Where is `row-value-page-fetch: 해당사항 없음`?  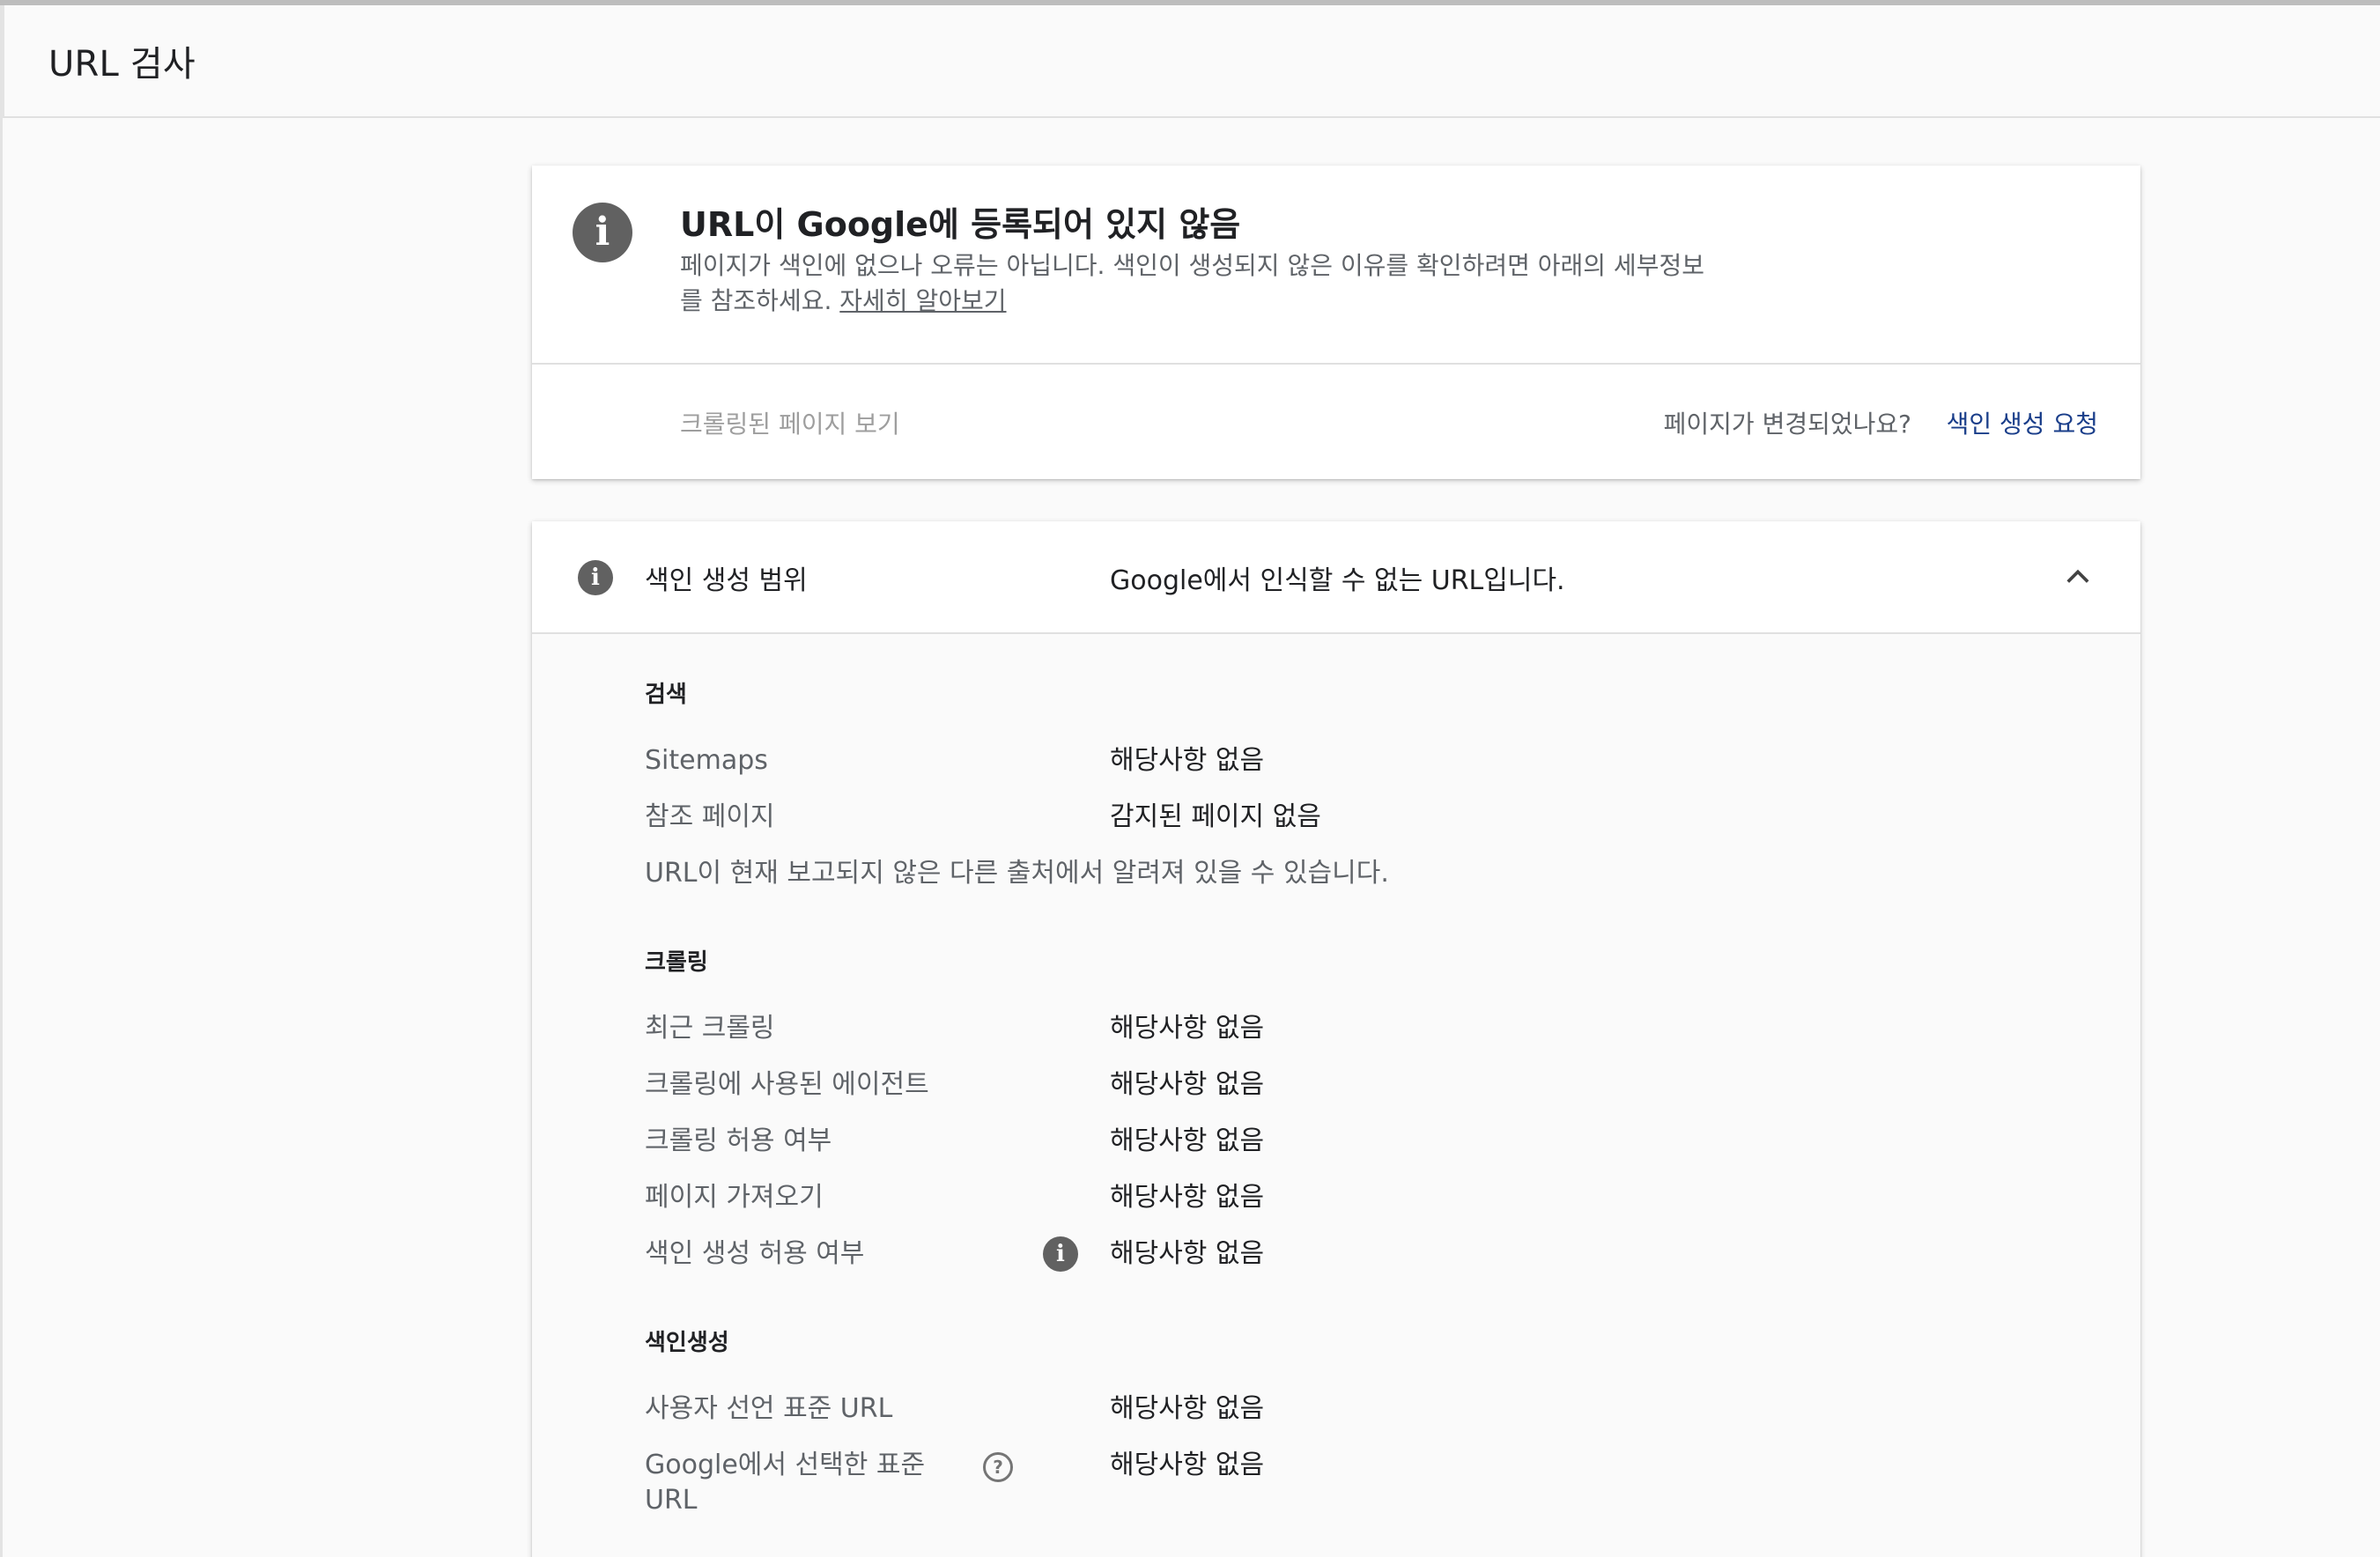 row-value-page-fetch: 해당사항 없음 is located at coordinates (1187, 1197).